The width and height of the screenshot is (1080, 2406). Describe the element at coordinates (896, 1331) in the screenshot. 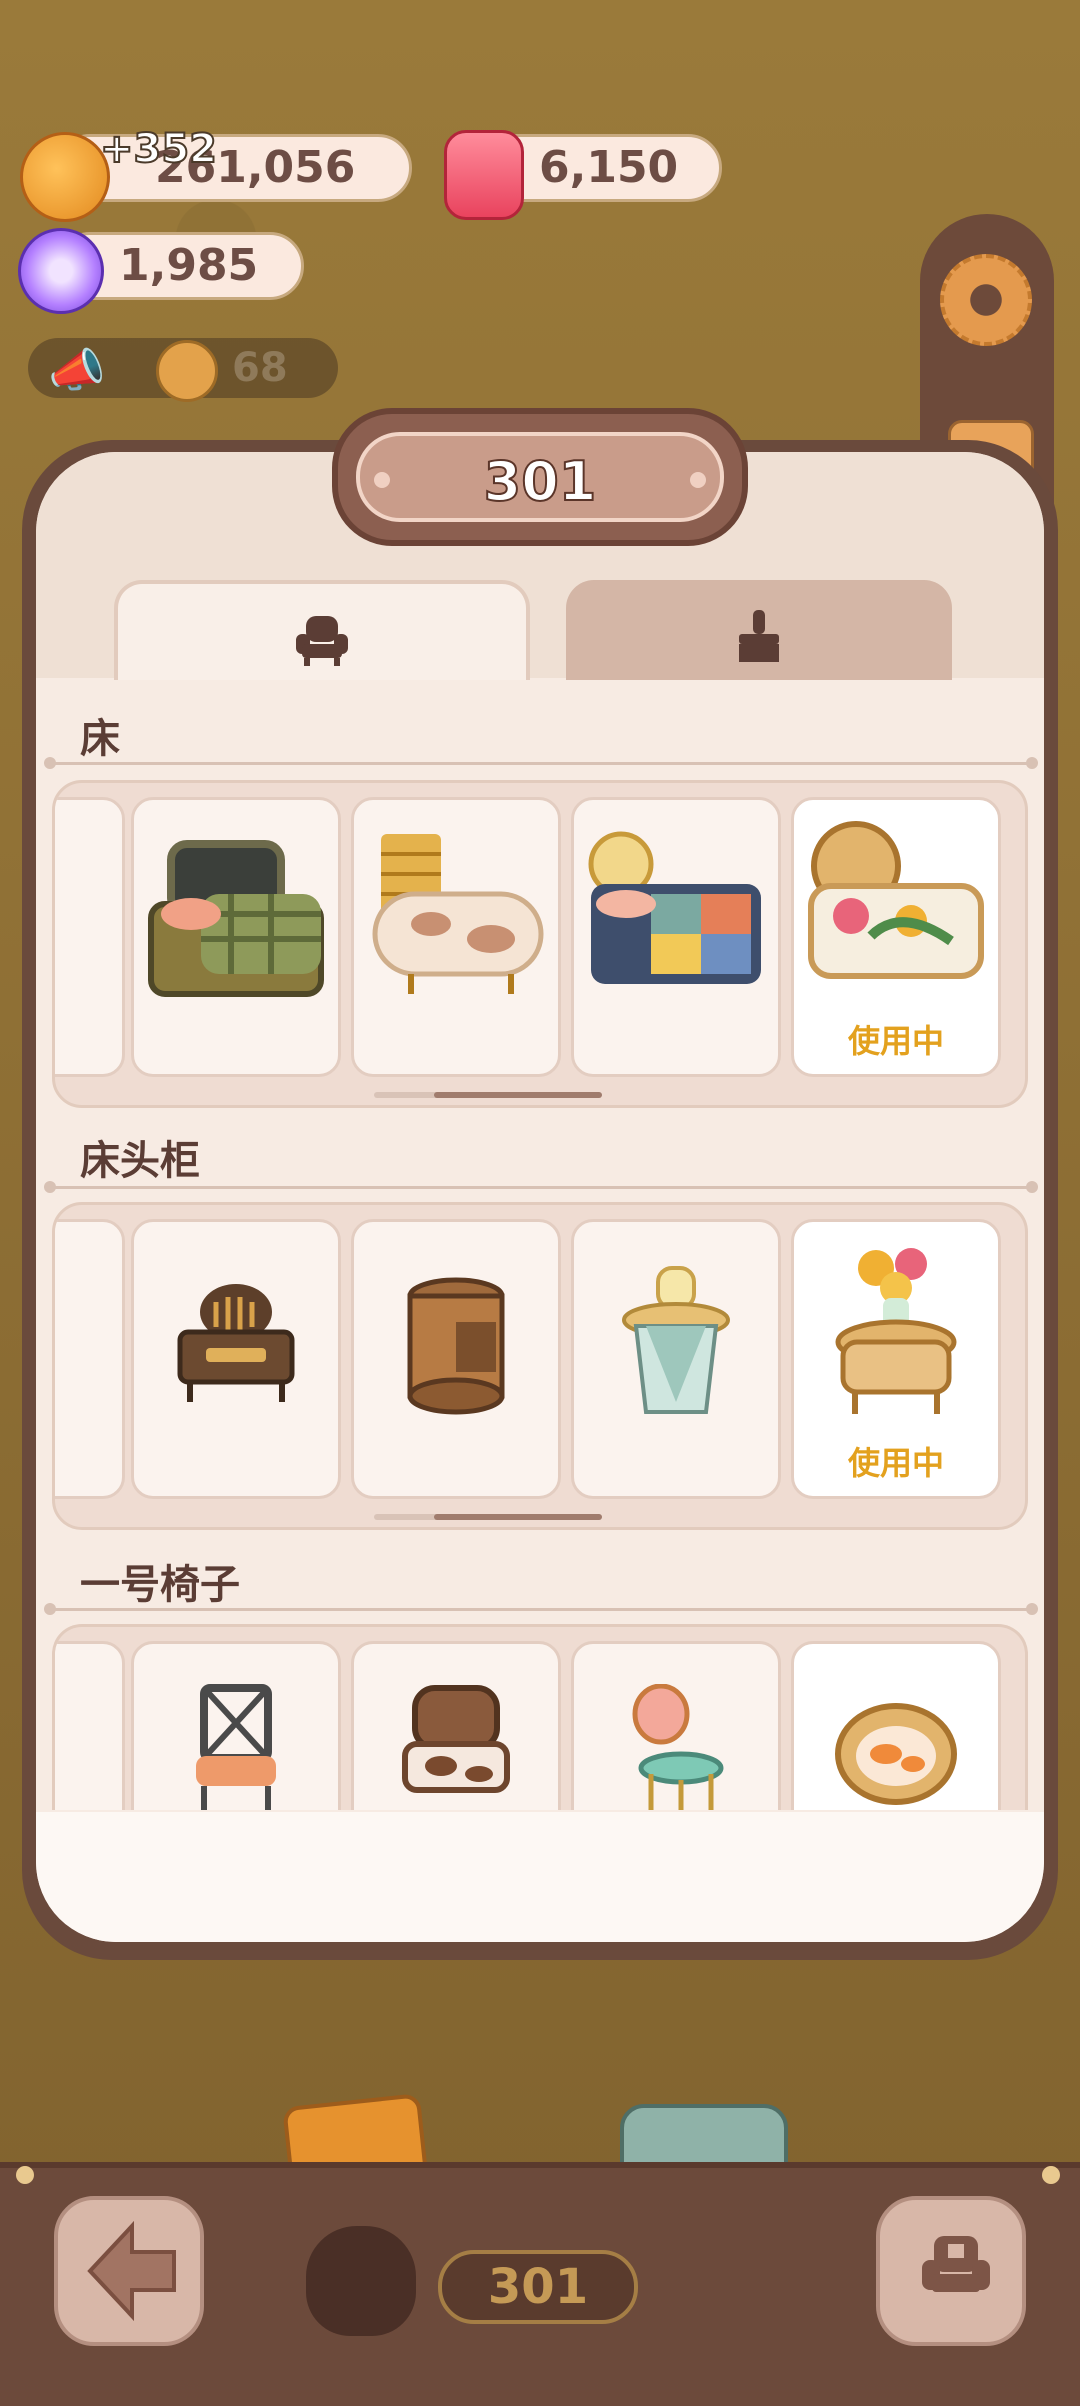

I see `rattan-flower-table-icon` at that location.